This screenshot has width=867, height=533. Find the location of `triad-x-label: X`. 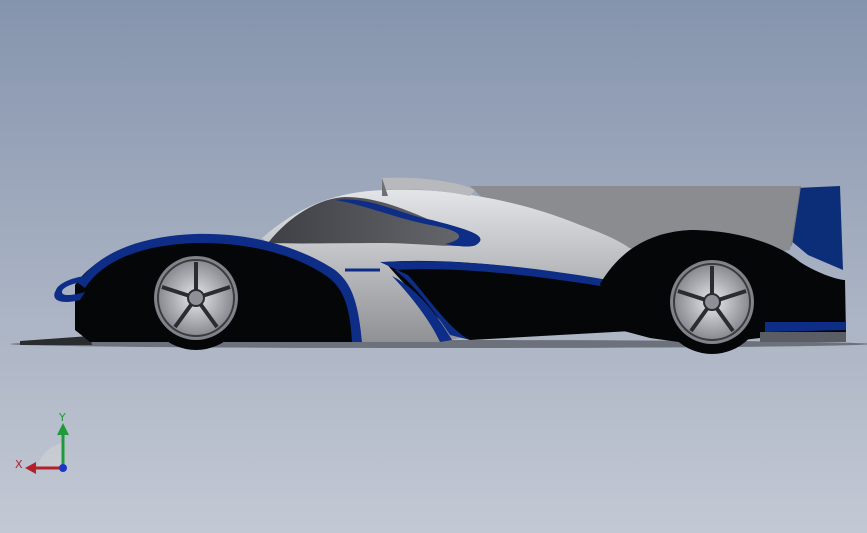

triad-x-label: X is located at coordinates (19, 464).